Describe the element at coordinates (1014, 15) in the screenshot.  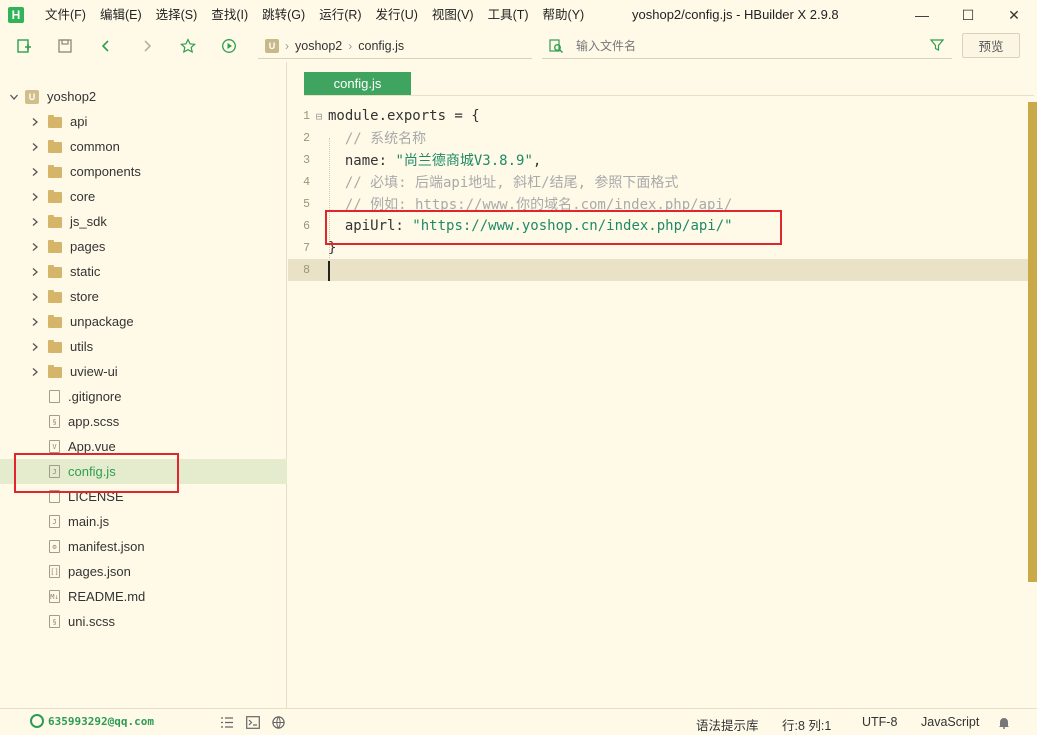
I see `close-button: ✕` at that location.